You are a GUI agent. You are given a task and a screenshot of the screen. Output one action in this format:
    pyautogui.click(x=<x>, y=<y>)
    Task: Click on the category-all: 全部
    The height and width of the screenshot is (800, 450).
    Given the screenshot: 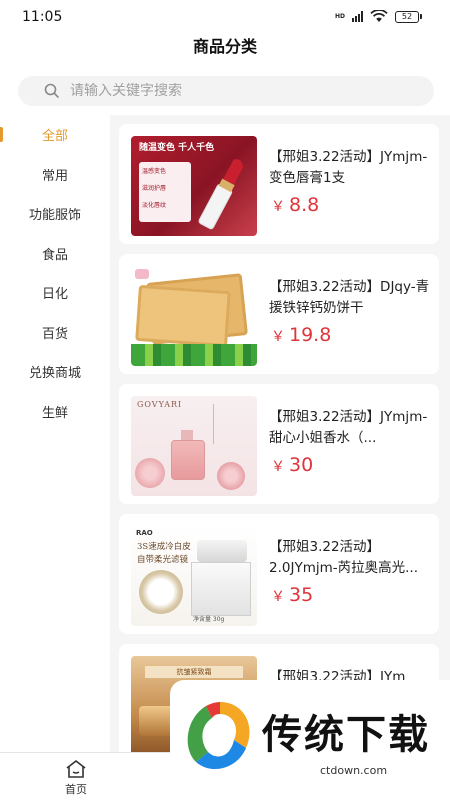 What is the action you would take?
    pyautogui.click(x=55, y=135)
    